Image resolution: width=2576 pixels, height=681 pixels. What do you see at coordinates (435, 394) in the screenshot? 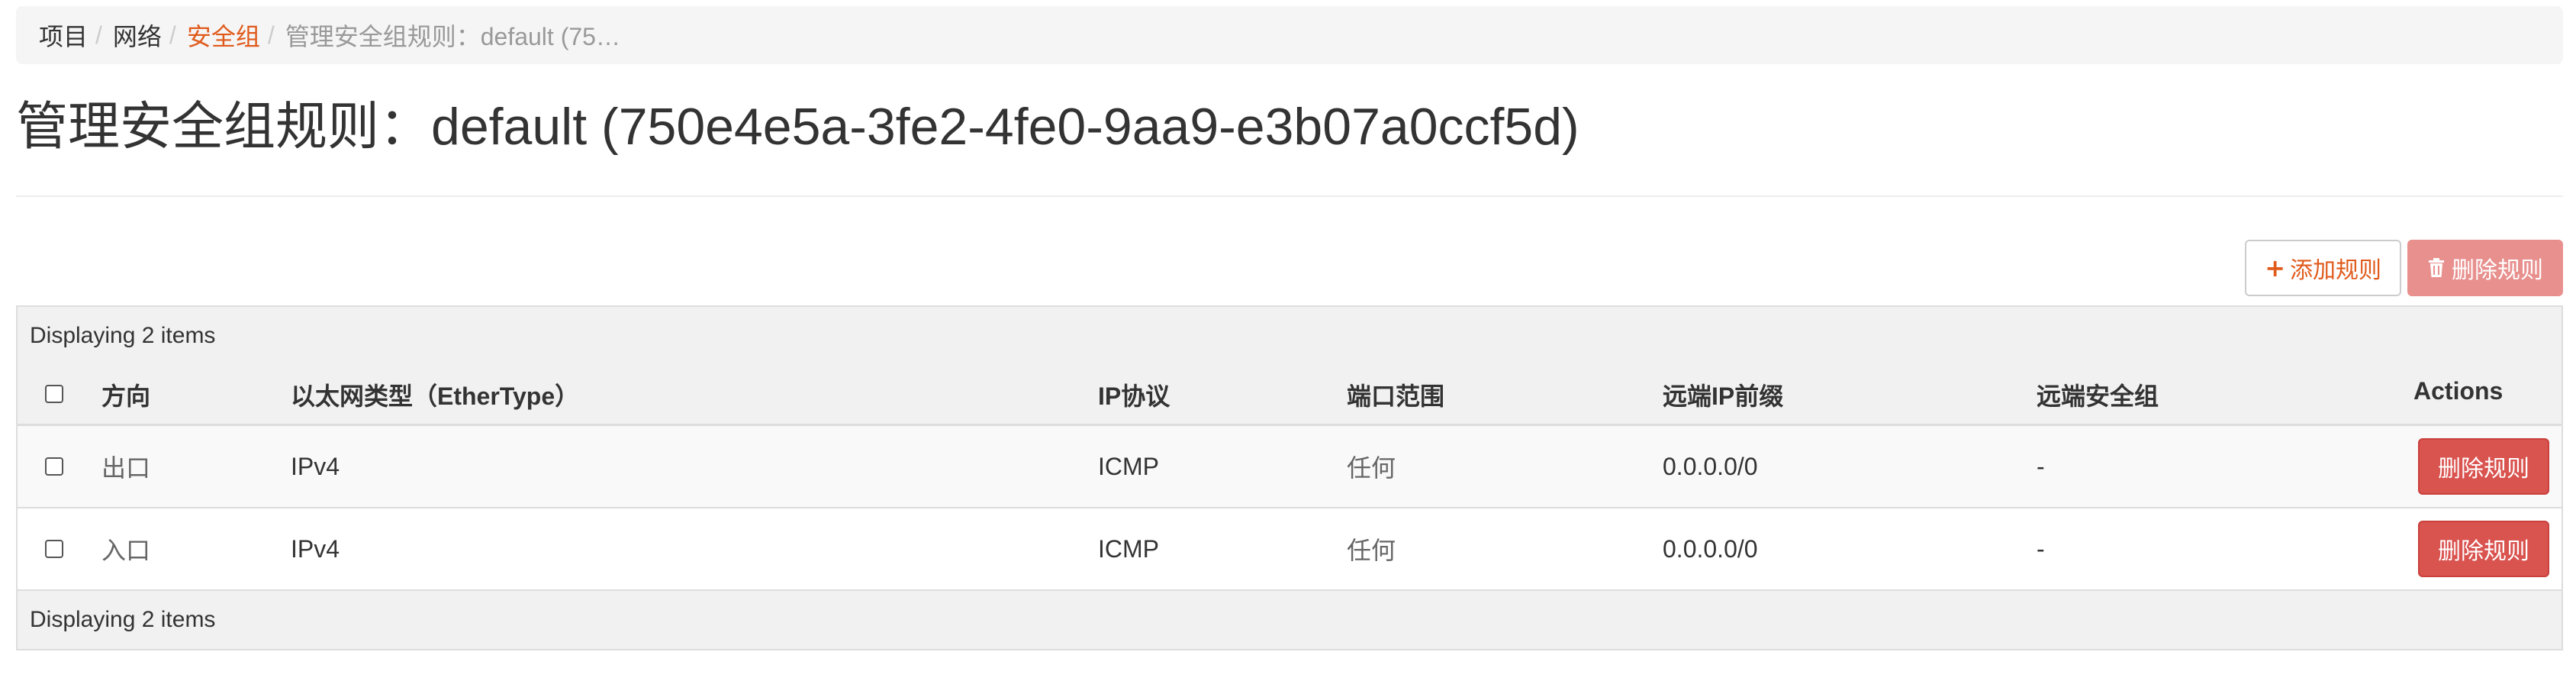
I see `column-header-ethertype: 以太网类型（EtherType）` at bounding box center [435, 394].